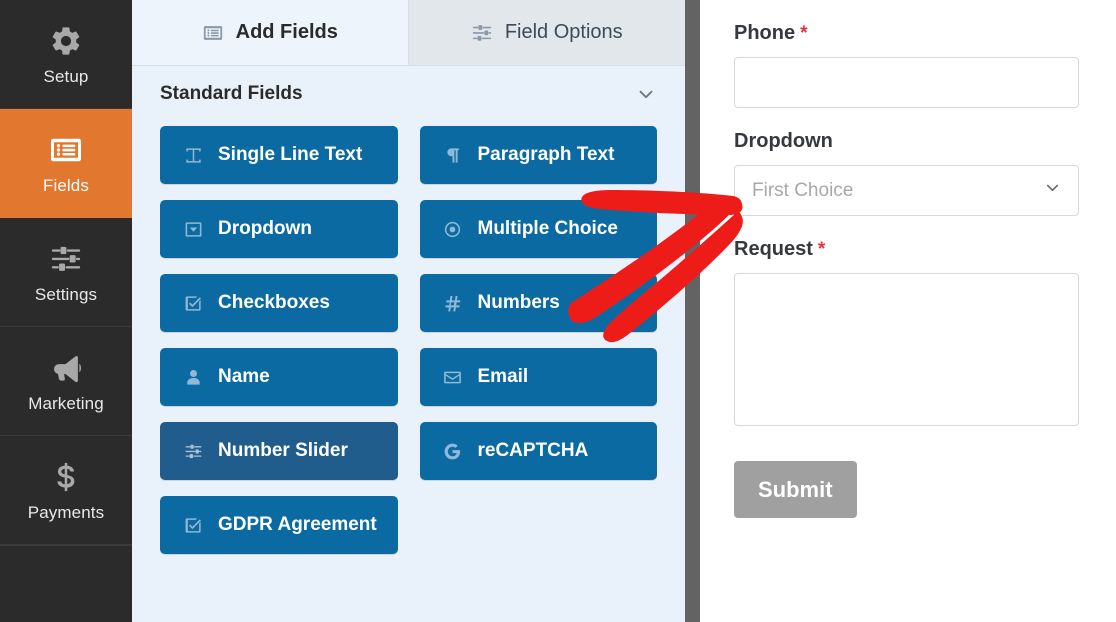  Describe the element at coordinates (906, 82) in the screenshot. I see `phone-input` at that location.